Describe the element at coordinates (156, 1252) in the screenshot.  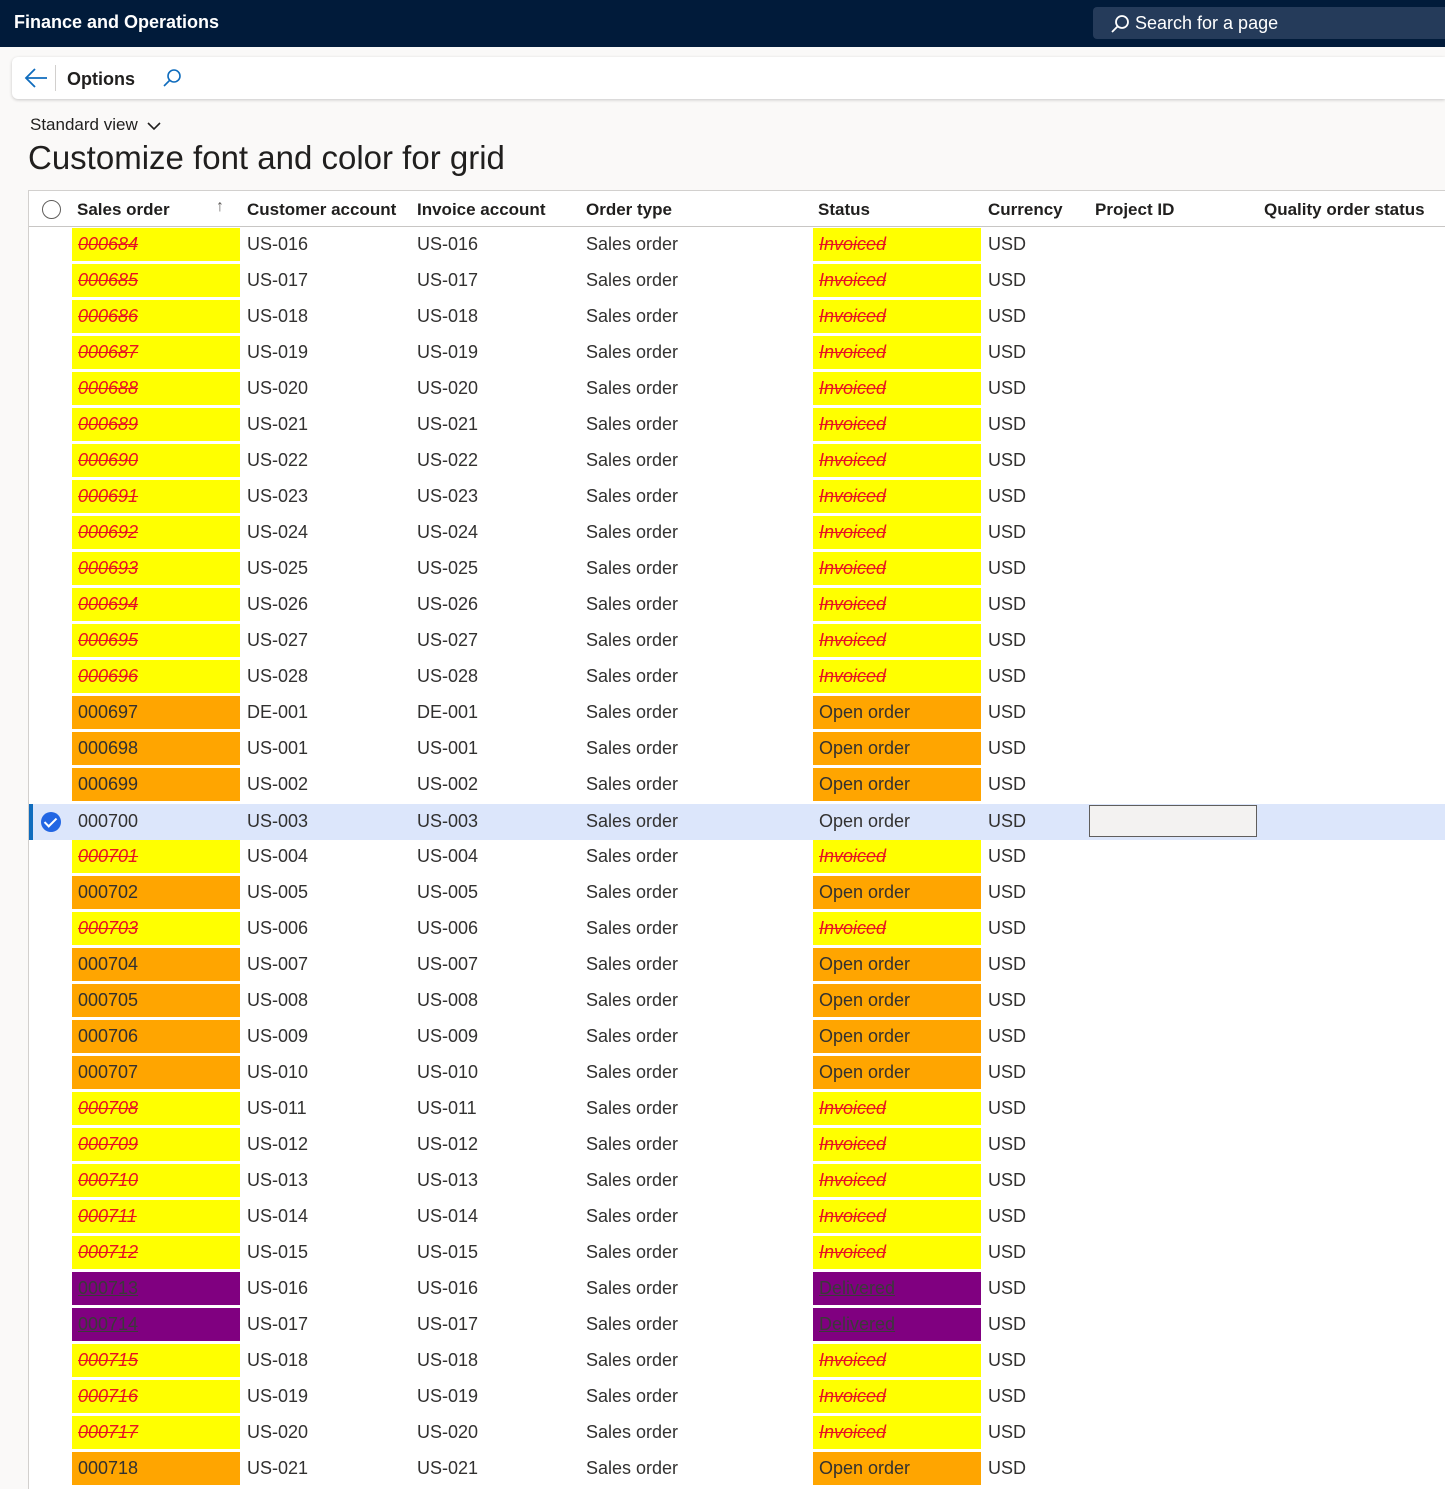
I see `sales-order-cell: 000712` at that location.